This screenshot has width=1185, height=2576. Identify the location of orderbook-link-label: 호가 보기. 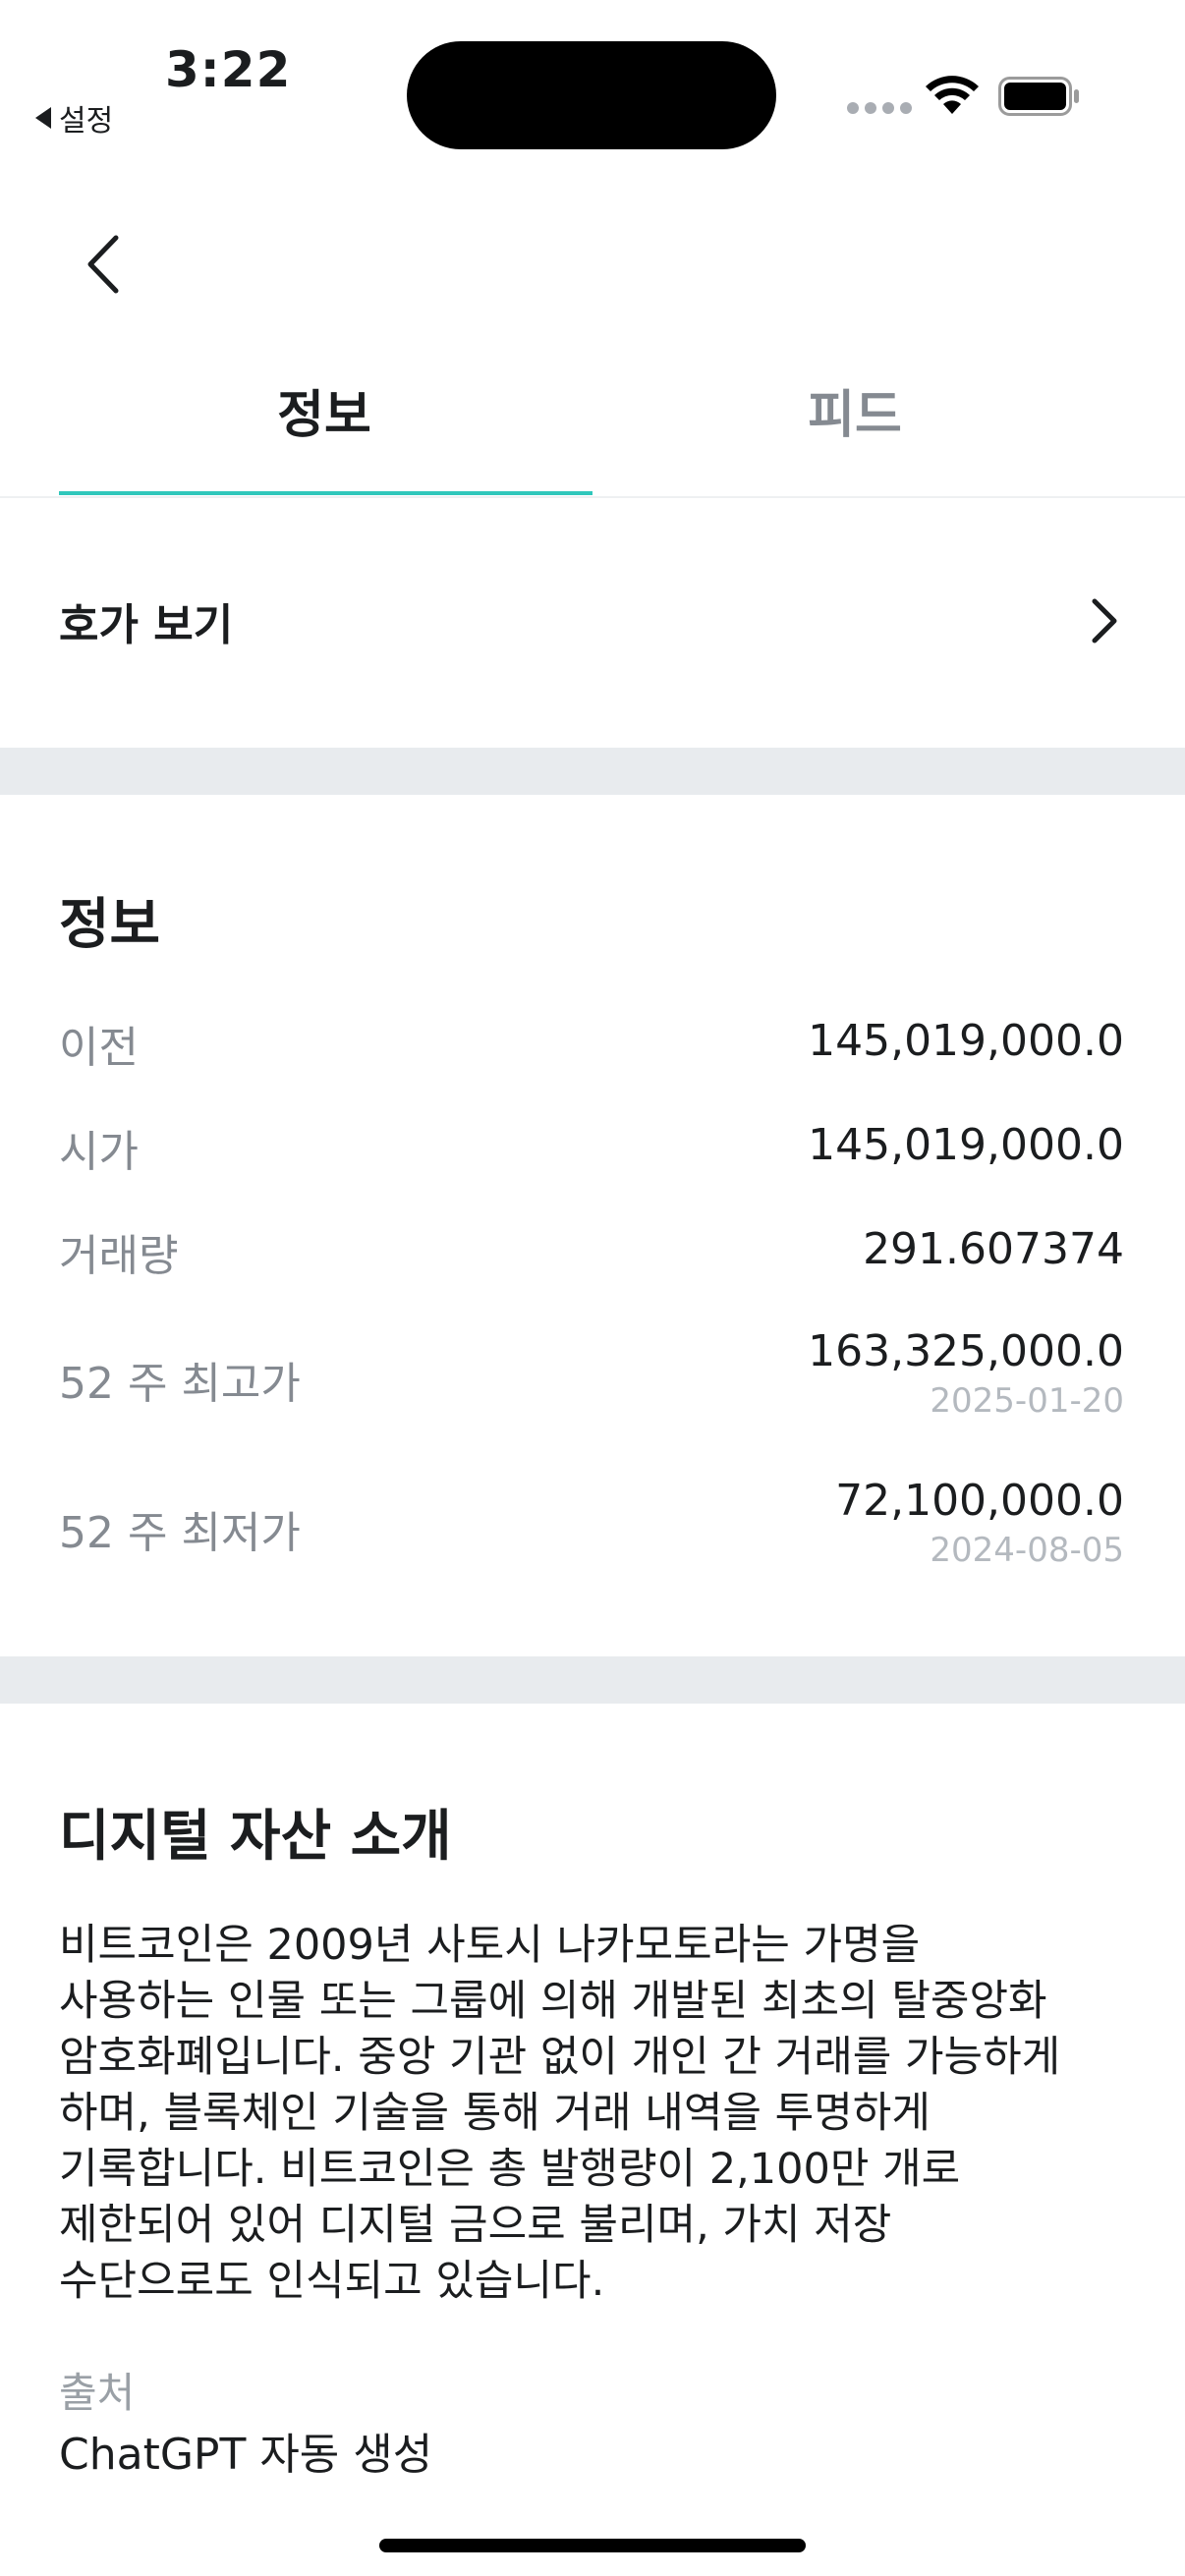
(146, 620).